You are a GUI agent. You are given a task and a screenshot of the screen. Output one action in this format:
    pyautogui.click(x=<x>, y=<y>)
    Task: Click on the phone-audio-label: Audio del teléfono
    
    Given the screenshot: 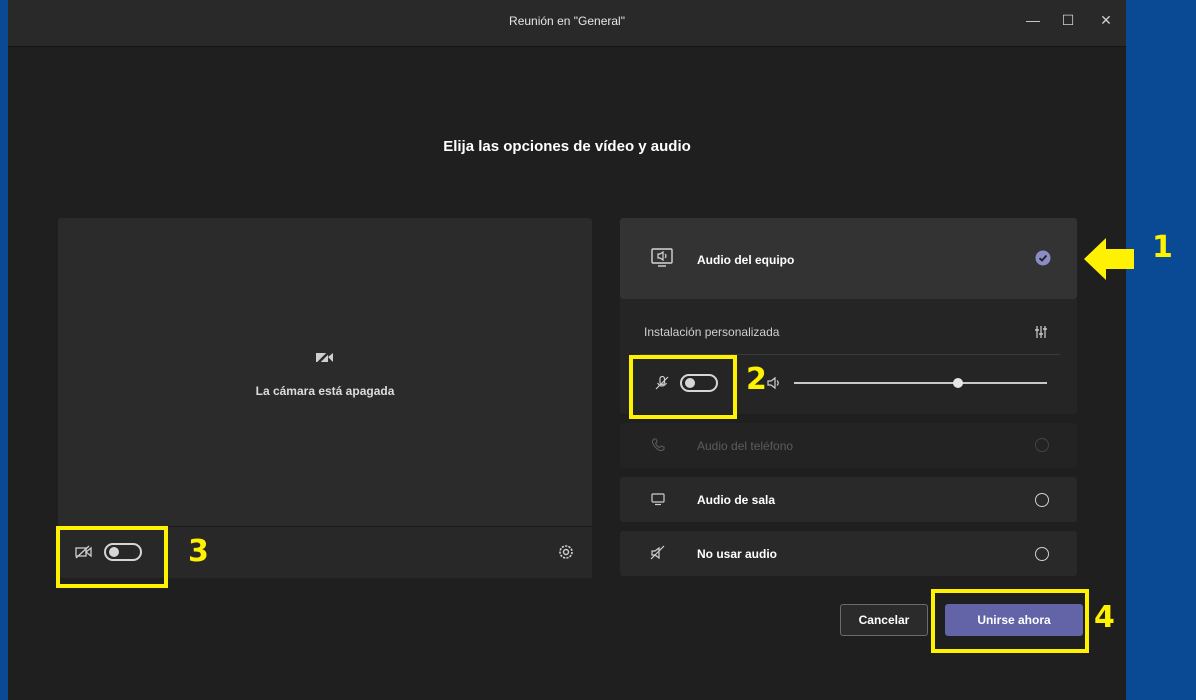 What is the action you would take?
    pyautogui.click(x=745, y=446)
    